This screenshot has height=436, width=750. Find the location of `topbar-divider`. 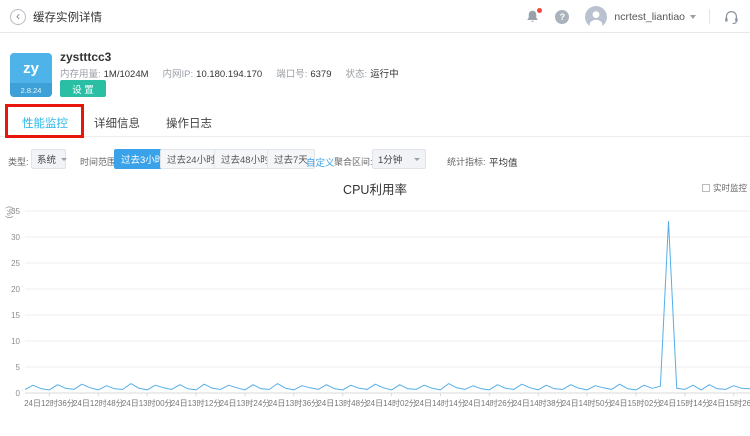

topbar-divider is located at coordinates (709, 16).